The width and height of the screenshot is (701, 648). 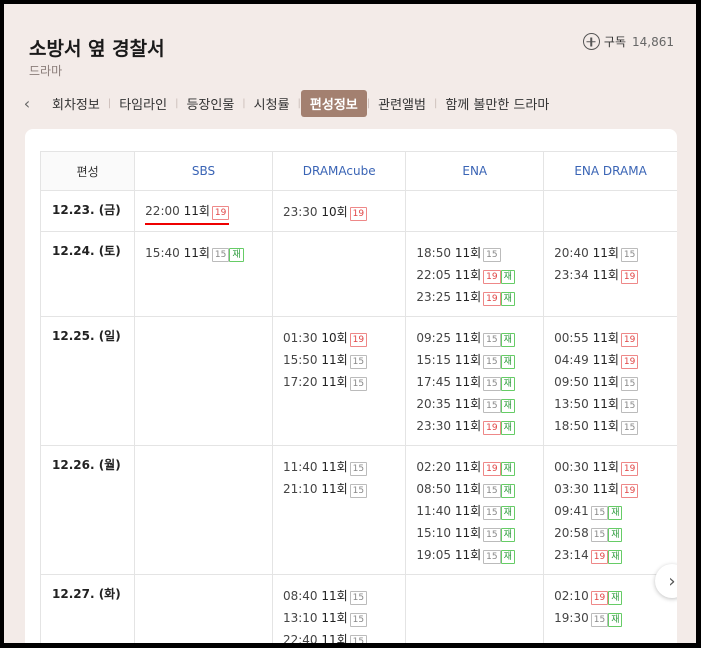 I want to click on schedule-cell: 18:50 11회 15 22:05 11회 19 재 23:25 11회 19 재, so click(x=474, y=274).